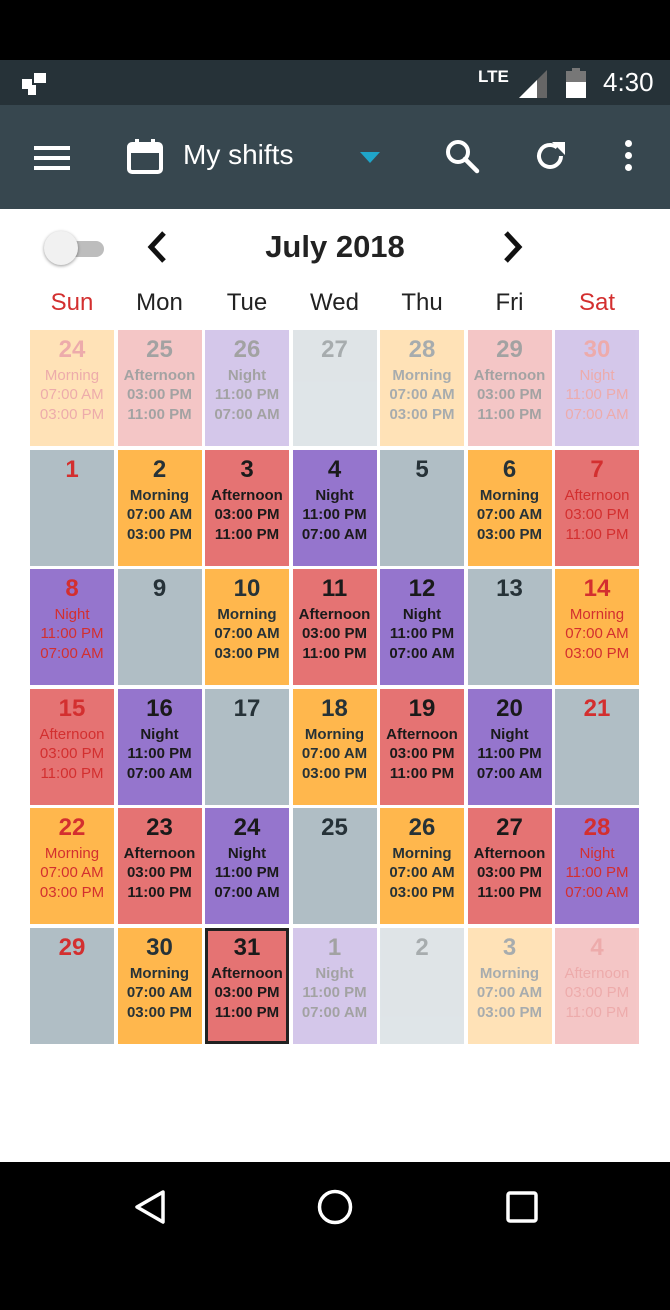 The width and height of the screenshot is (670, 1310). What do you see at coordinates (159, 828) in the screenshot?
I see `day-number: 23` at bounding box center [159, 828].